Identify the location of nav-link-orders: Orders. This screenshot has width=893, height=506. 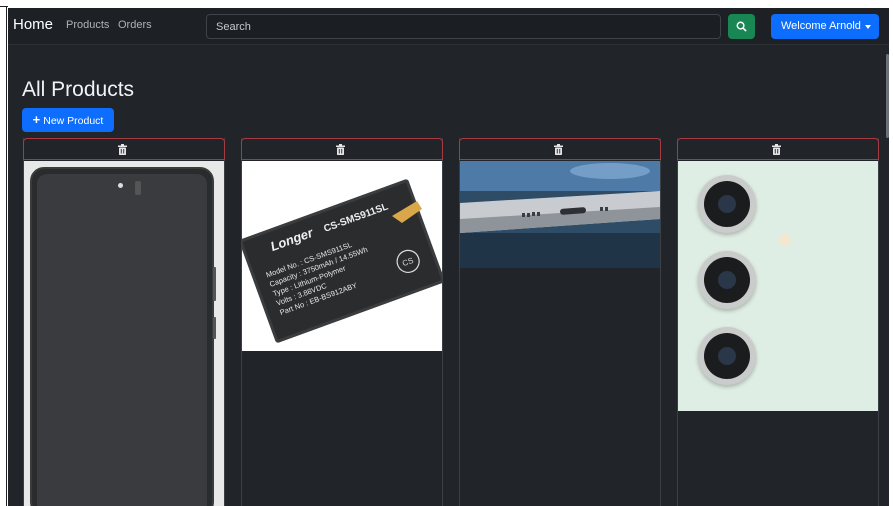
(135, 25).